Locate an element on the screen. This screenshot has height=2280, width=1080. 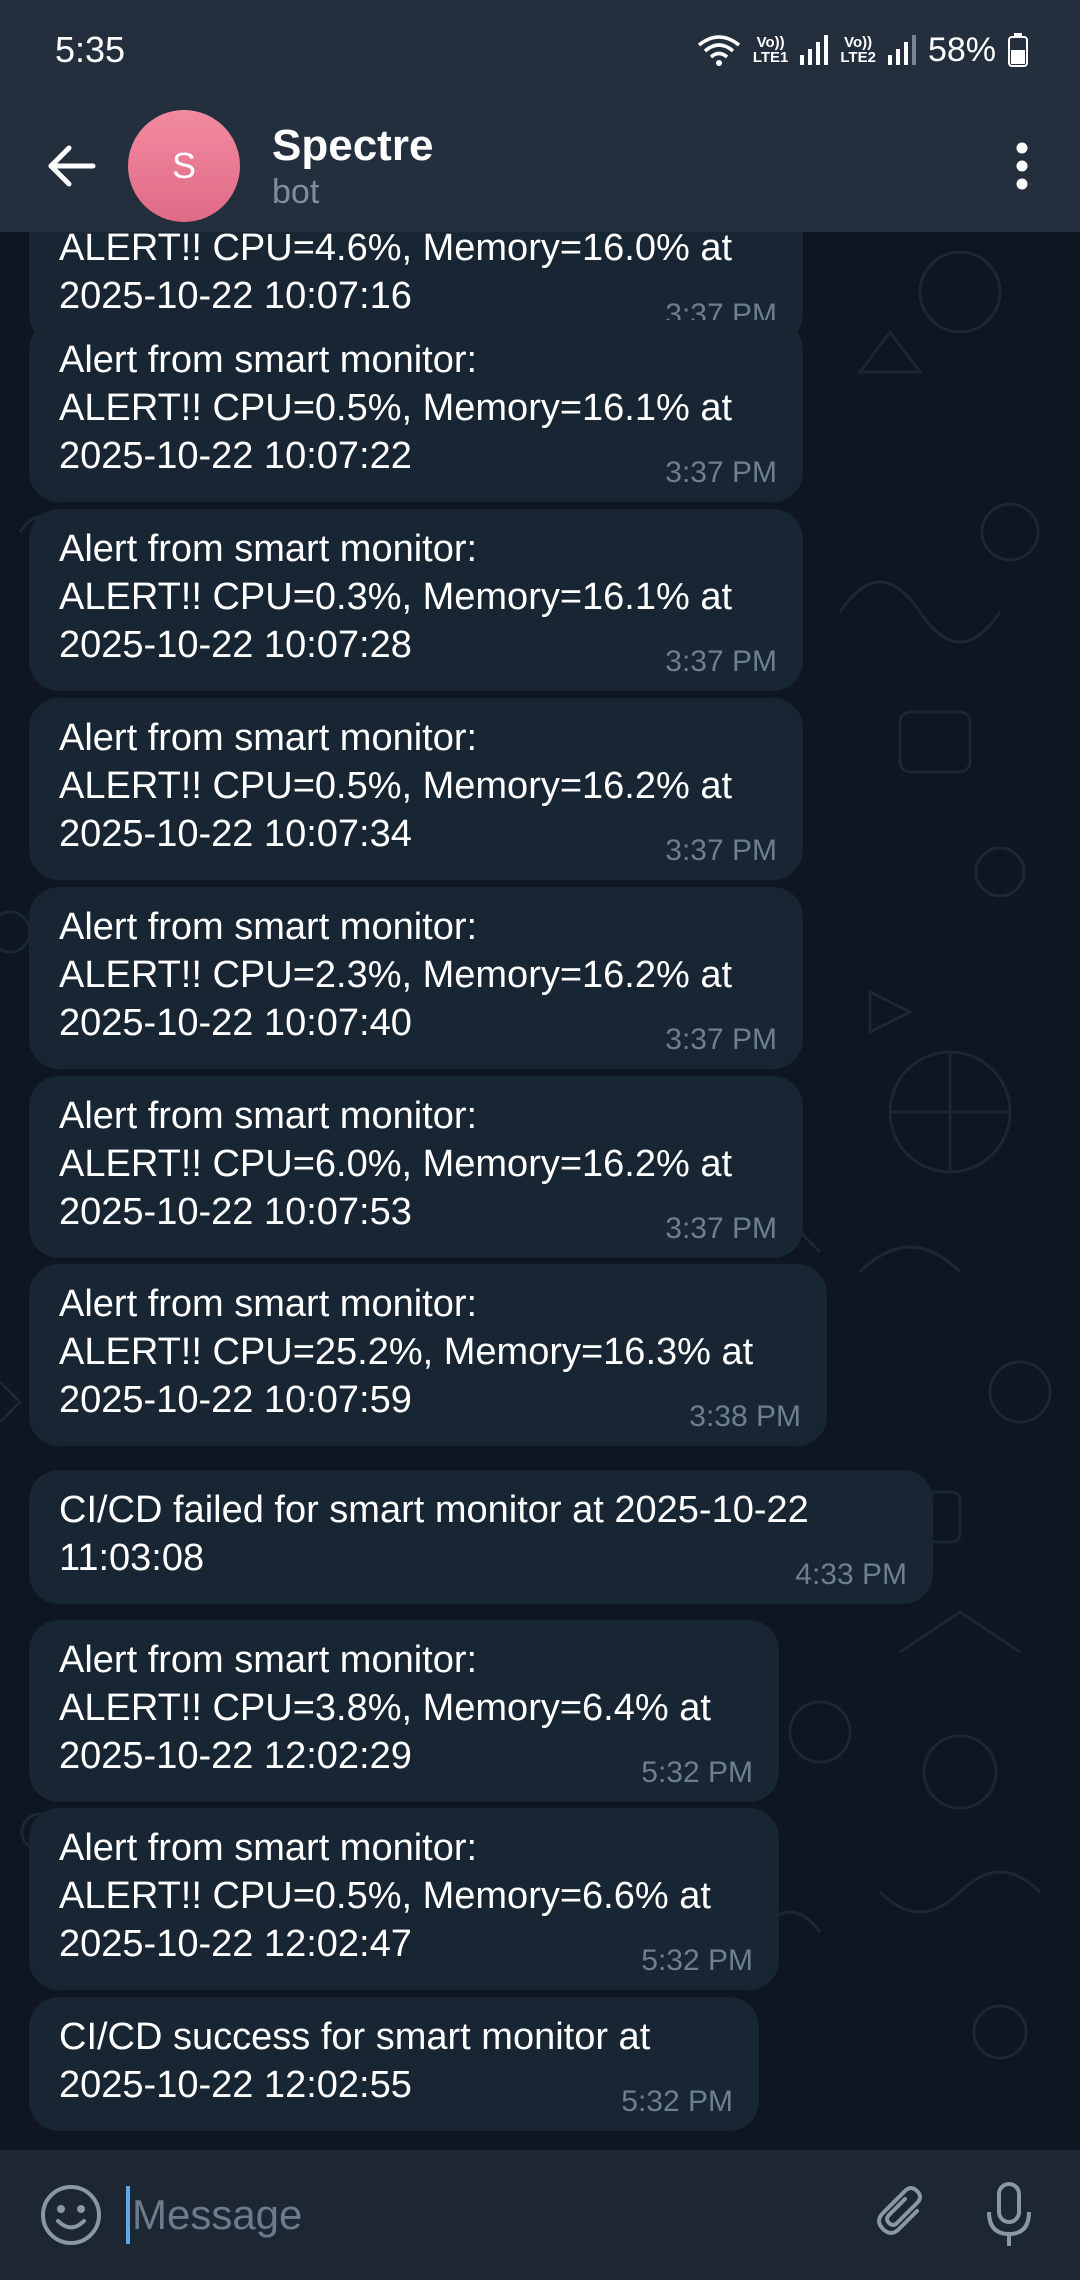
message-input-wrapper is located at coordinates (497, 2215).